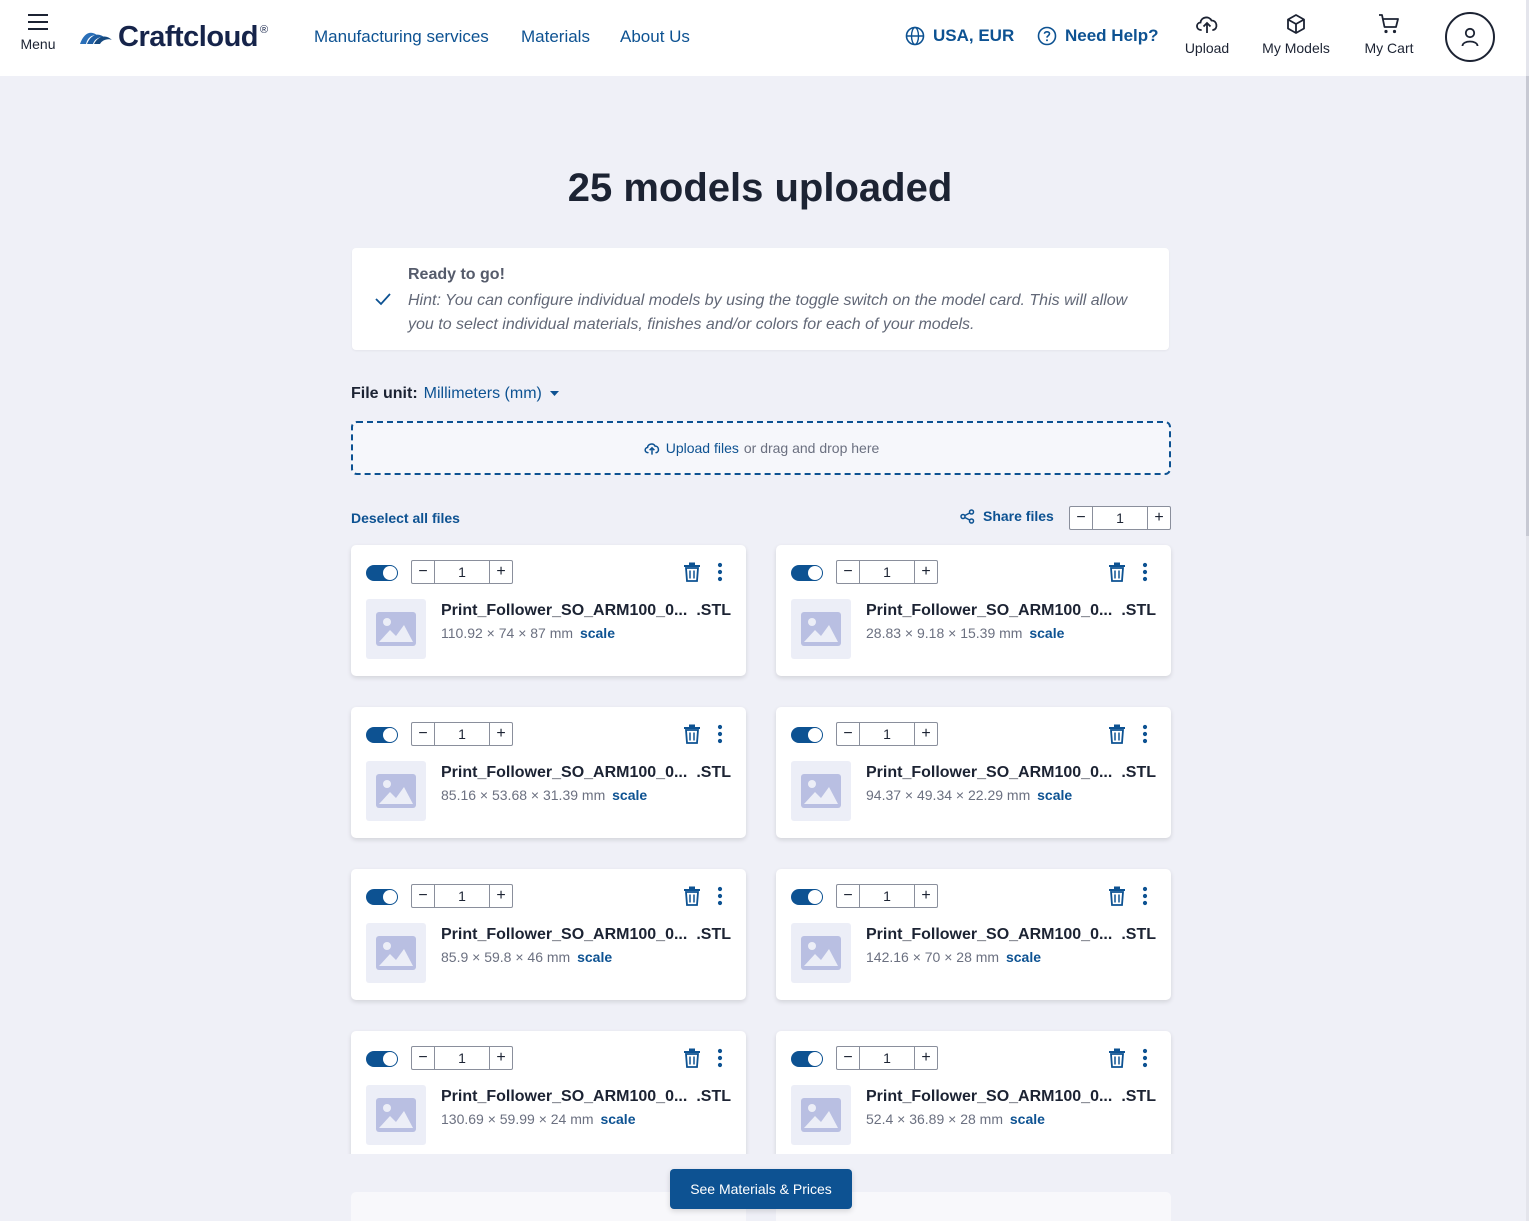  I want to click on craftcloud-logo: Craftcloud ®, so click(173, 37).